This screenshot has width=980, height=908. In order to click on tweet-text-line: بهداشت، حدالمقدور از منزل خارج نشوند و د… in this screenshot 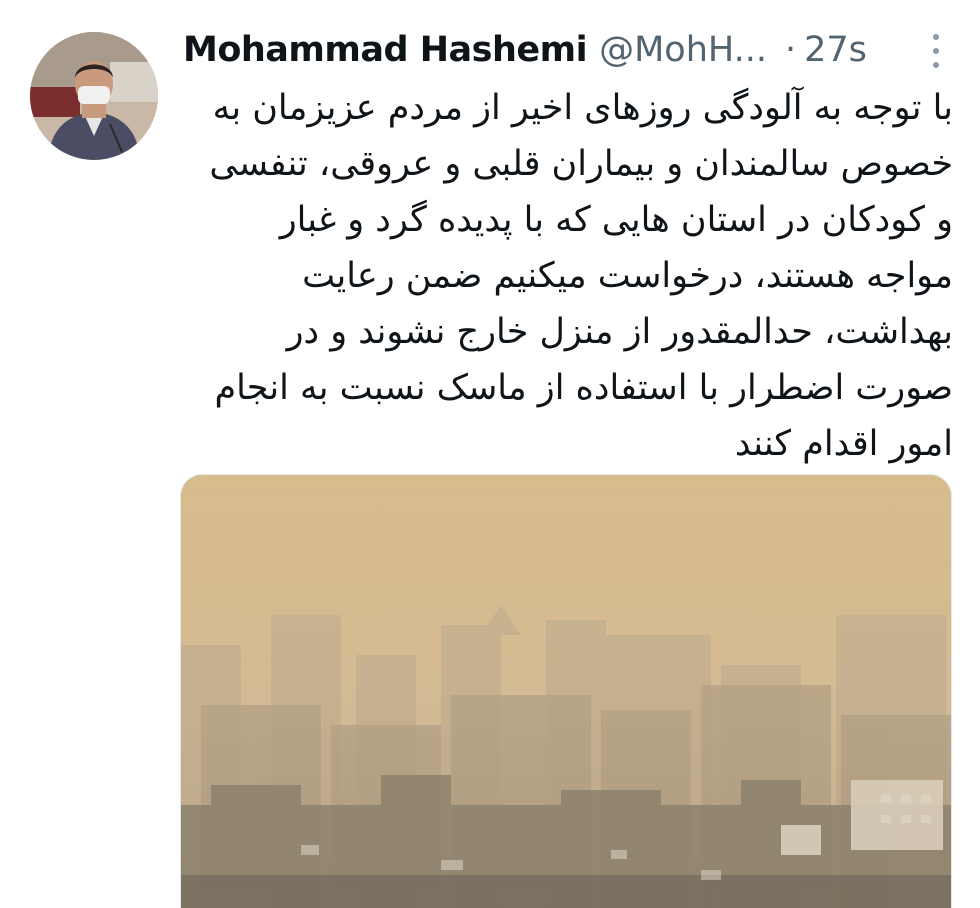, I will do `click(619, 332)`.